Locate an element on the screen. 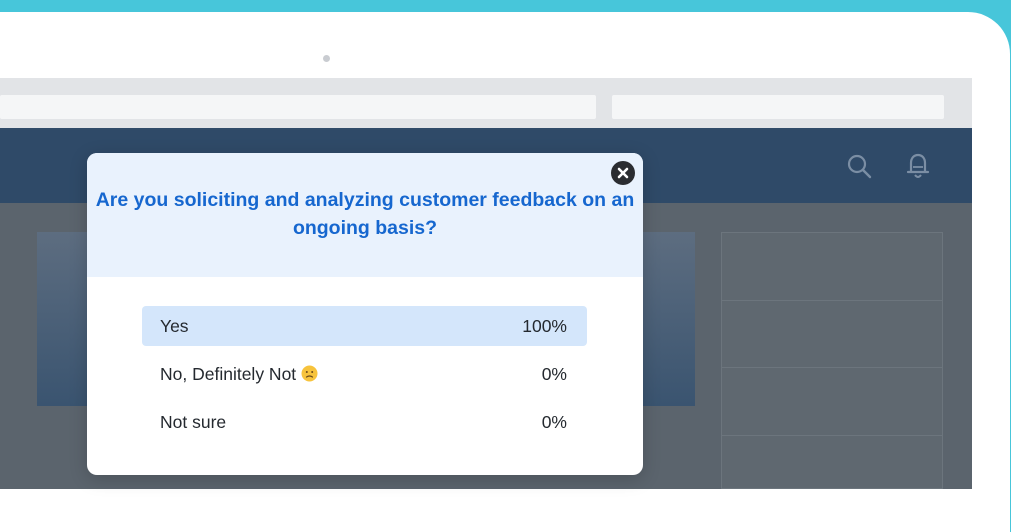  dashboard-side-panel is located at coordinates (832, 360).